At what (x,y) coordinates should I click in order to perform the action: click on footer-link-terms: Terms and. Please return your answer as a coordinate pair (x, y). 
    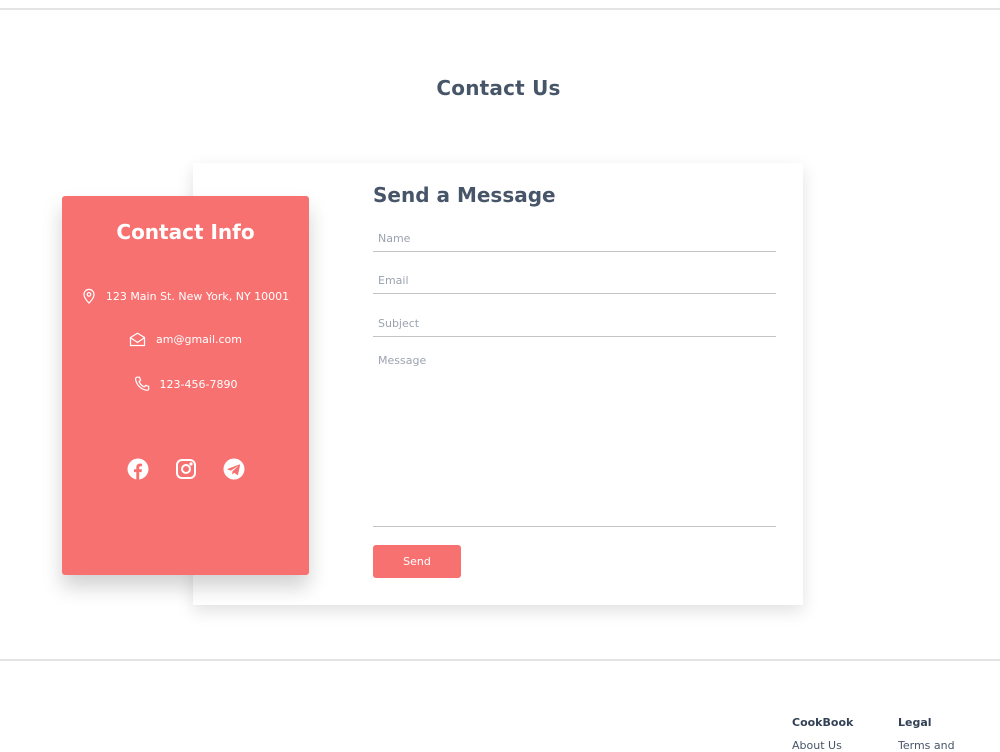
    Looking at the image, I should click on (926, 745).